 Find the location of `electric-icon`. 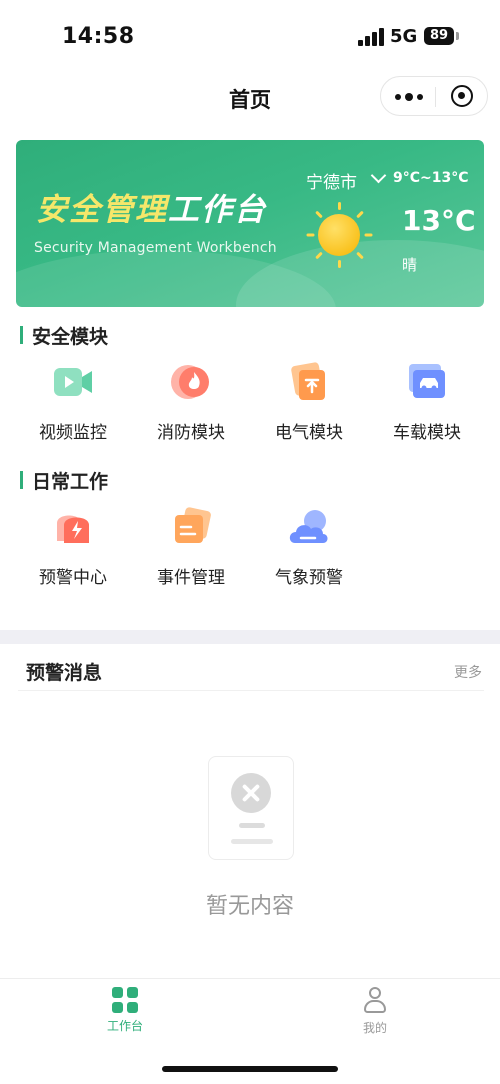

electric-icon is located at coordinates (309, 382).